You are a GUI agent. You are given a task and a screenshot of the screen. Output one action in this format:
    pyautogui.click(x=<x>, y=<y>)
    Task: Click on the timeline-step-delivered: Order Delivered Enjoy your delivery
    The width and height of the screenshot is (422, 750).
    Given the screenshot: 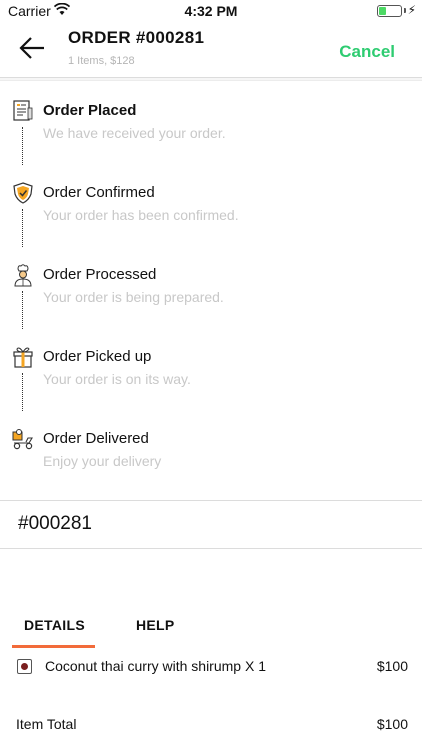 What is the action you would take?
    pyautogui.click(x=211, y=451)
    